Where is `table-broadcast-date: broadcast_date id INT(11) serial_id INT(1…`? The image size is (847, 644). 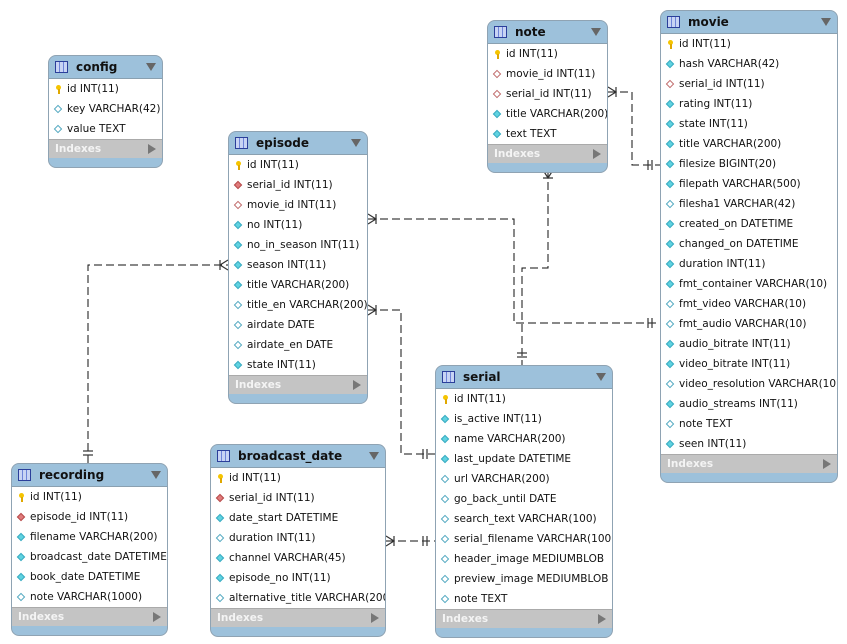
table-broadcast-date: broadcast_date id INT(11) serial_id INT(1… is located at coordinates (298, 540).